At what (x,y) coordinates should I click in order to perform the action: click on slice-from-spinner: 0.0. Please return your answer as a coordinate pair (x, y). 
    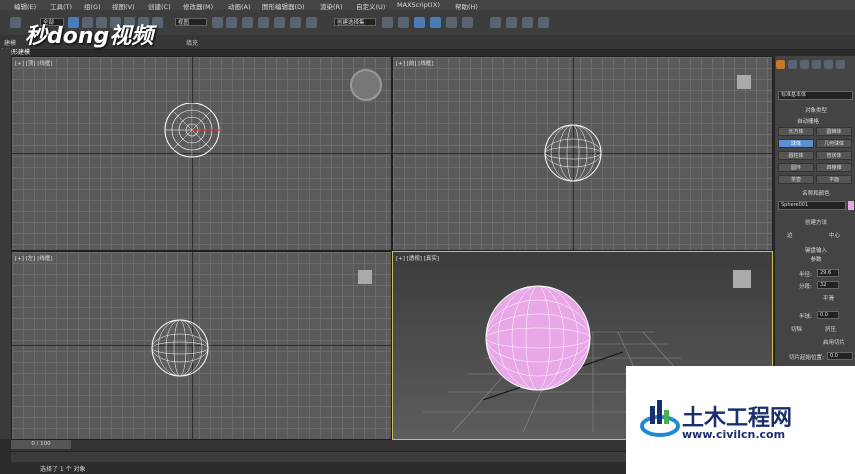
    Looking at the image, I should click on (840, 356).